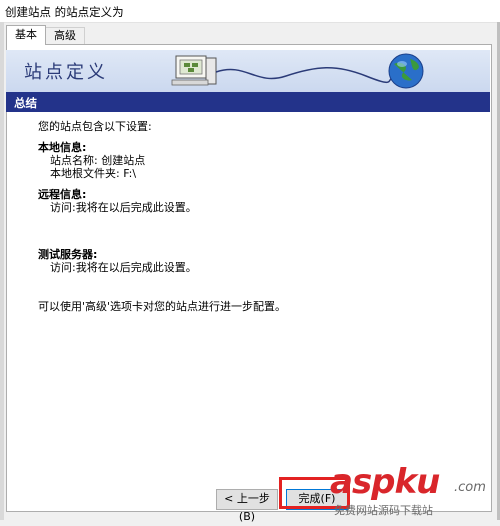 This screenshot has width=500, height=526. I want to click on site-definition-banner: 站点定义, so click(248, 71).